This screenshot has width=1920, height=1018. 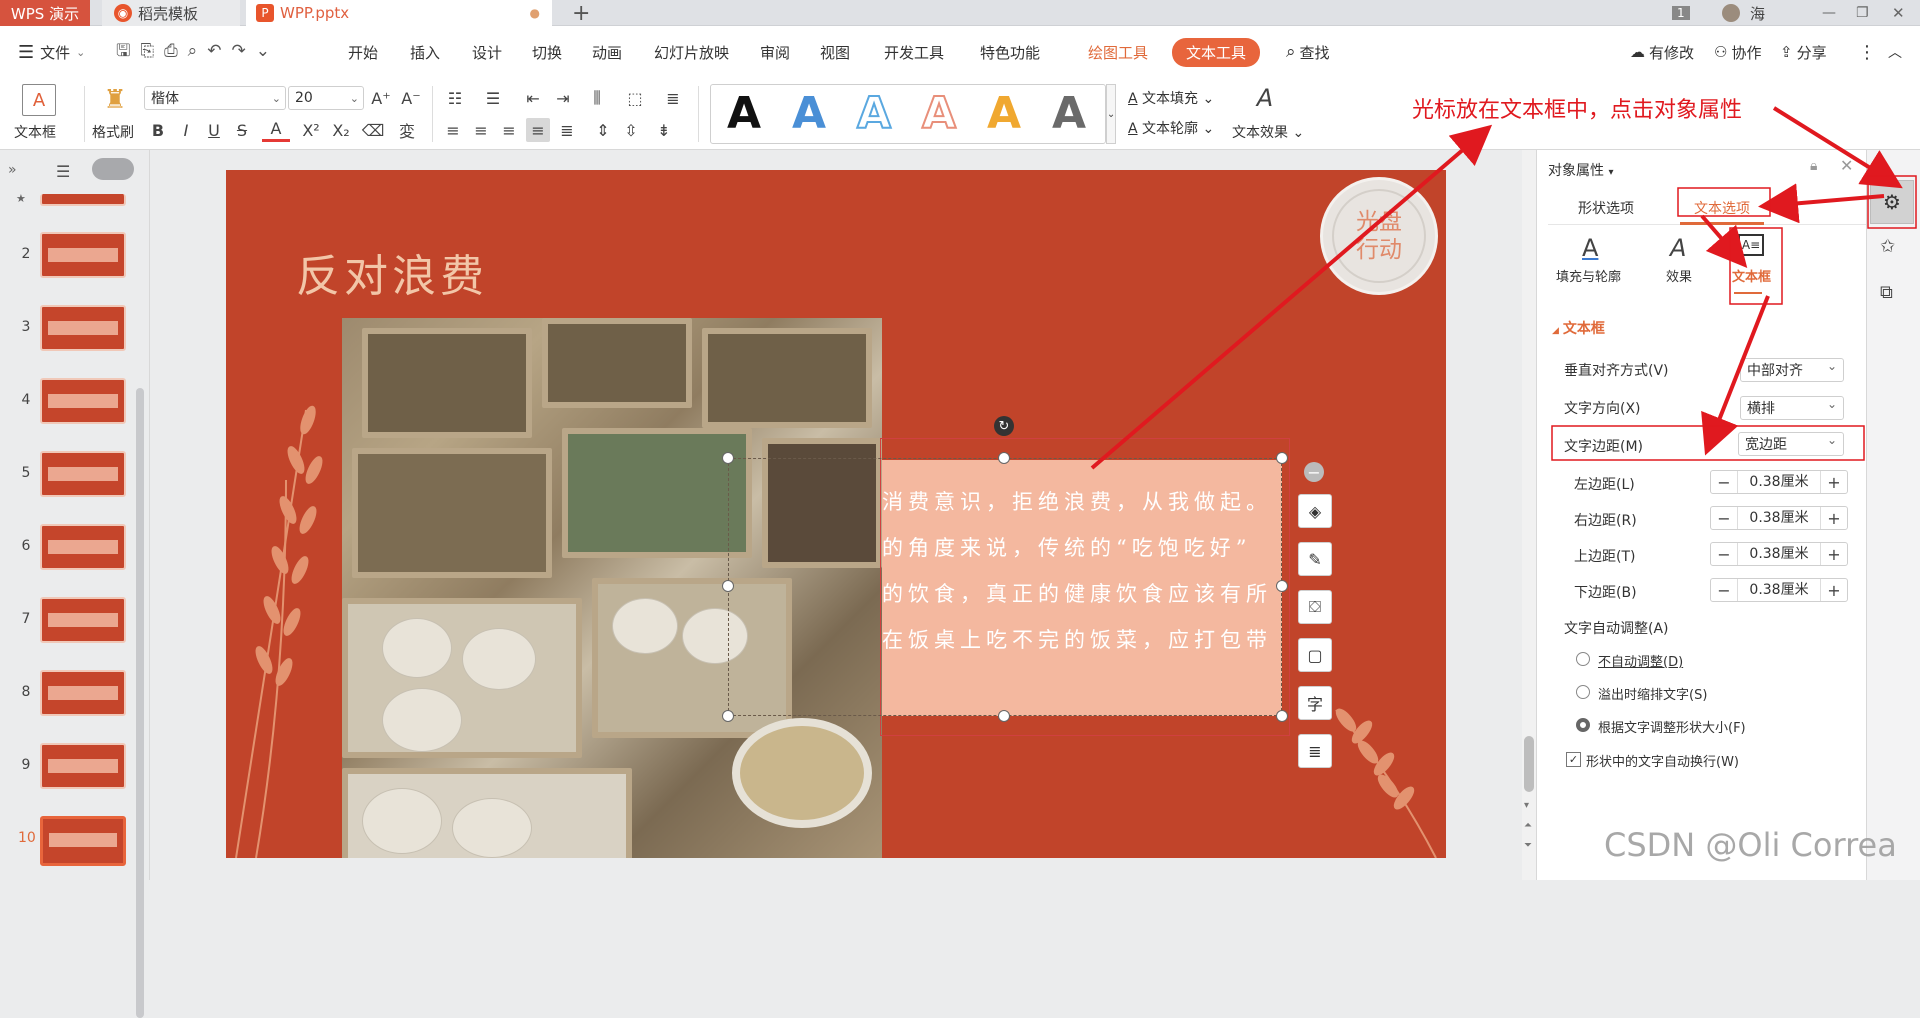 I want to click on text-effect-label: 文本效果 ⌄, so click(x=1268, y=132).